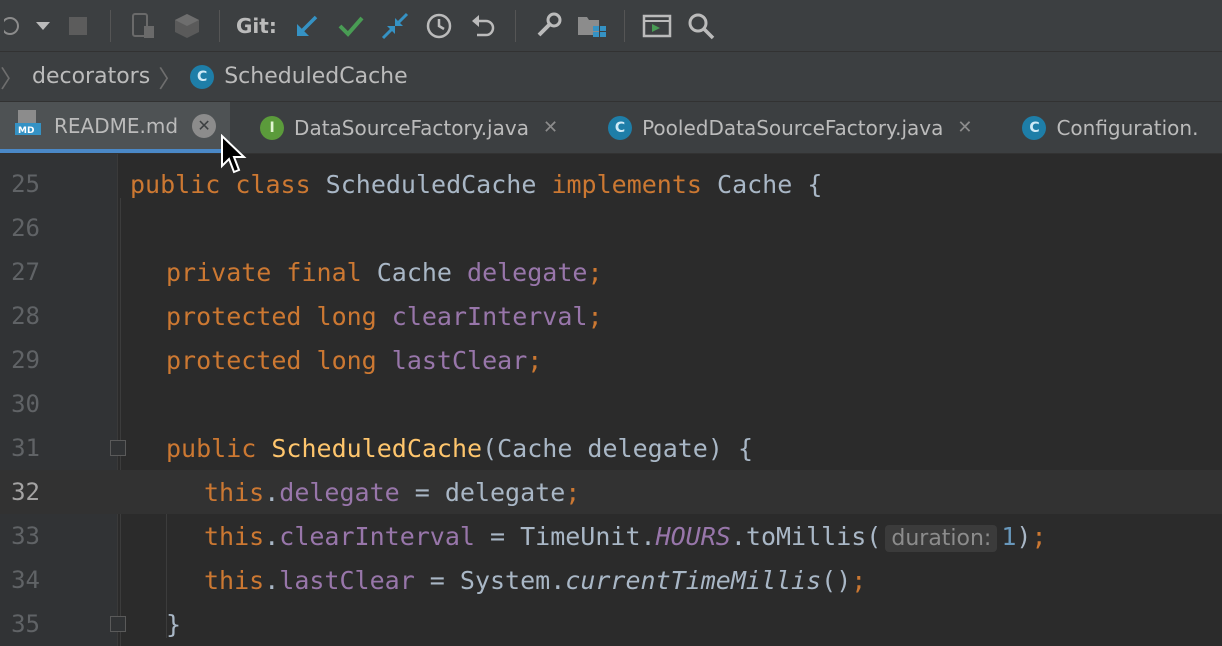  What do you see at coordinates (439, 26) in the screenshot?
I see `git-history-icon` at bounding box center [439, 26].